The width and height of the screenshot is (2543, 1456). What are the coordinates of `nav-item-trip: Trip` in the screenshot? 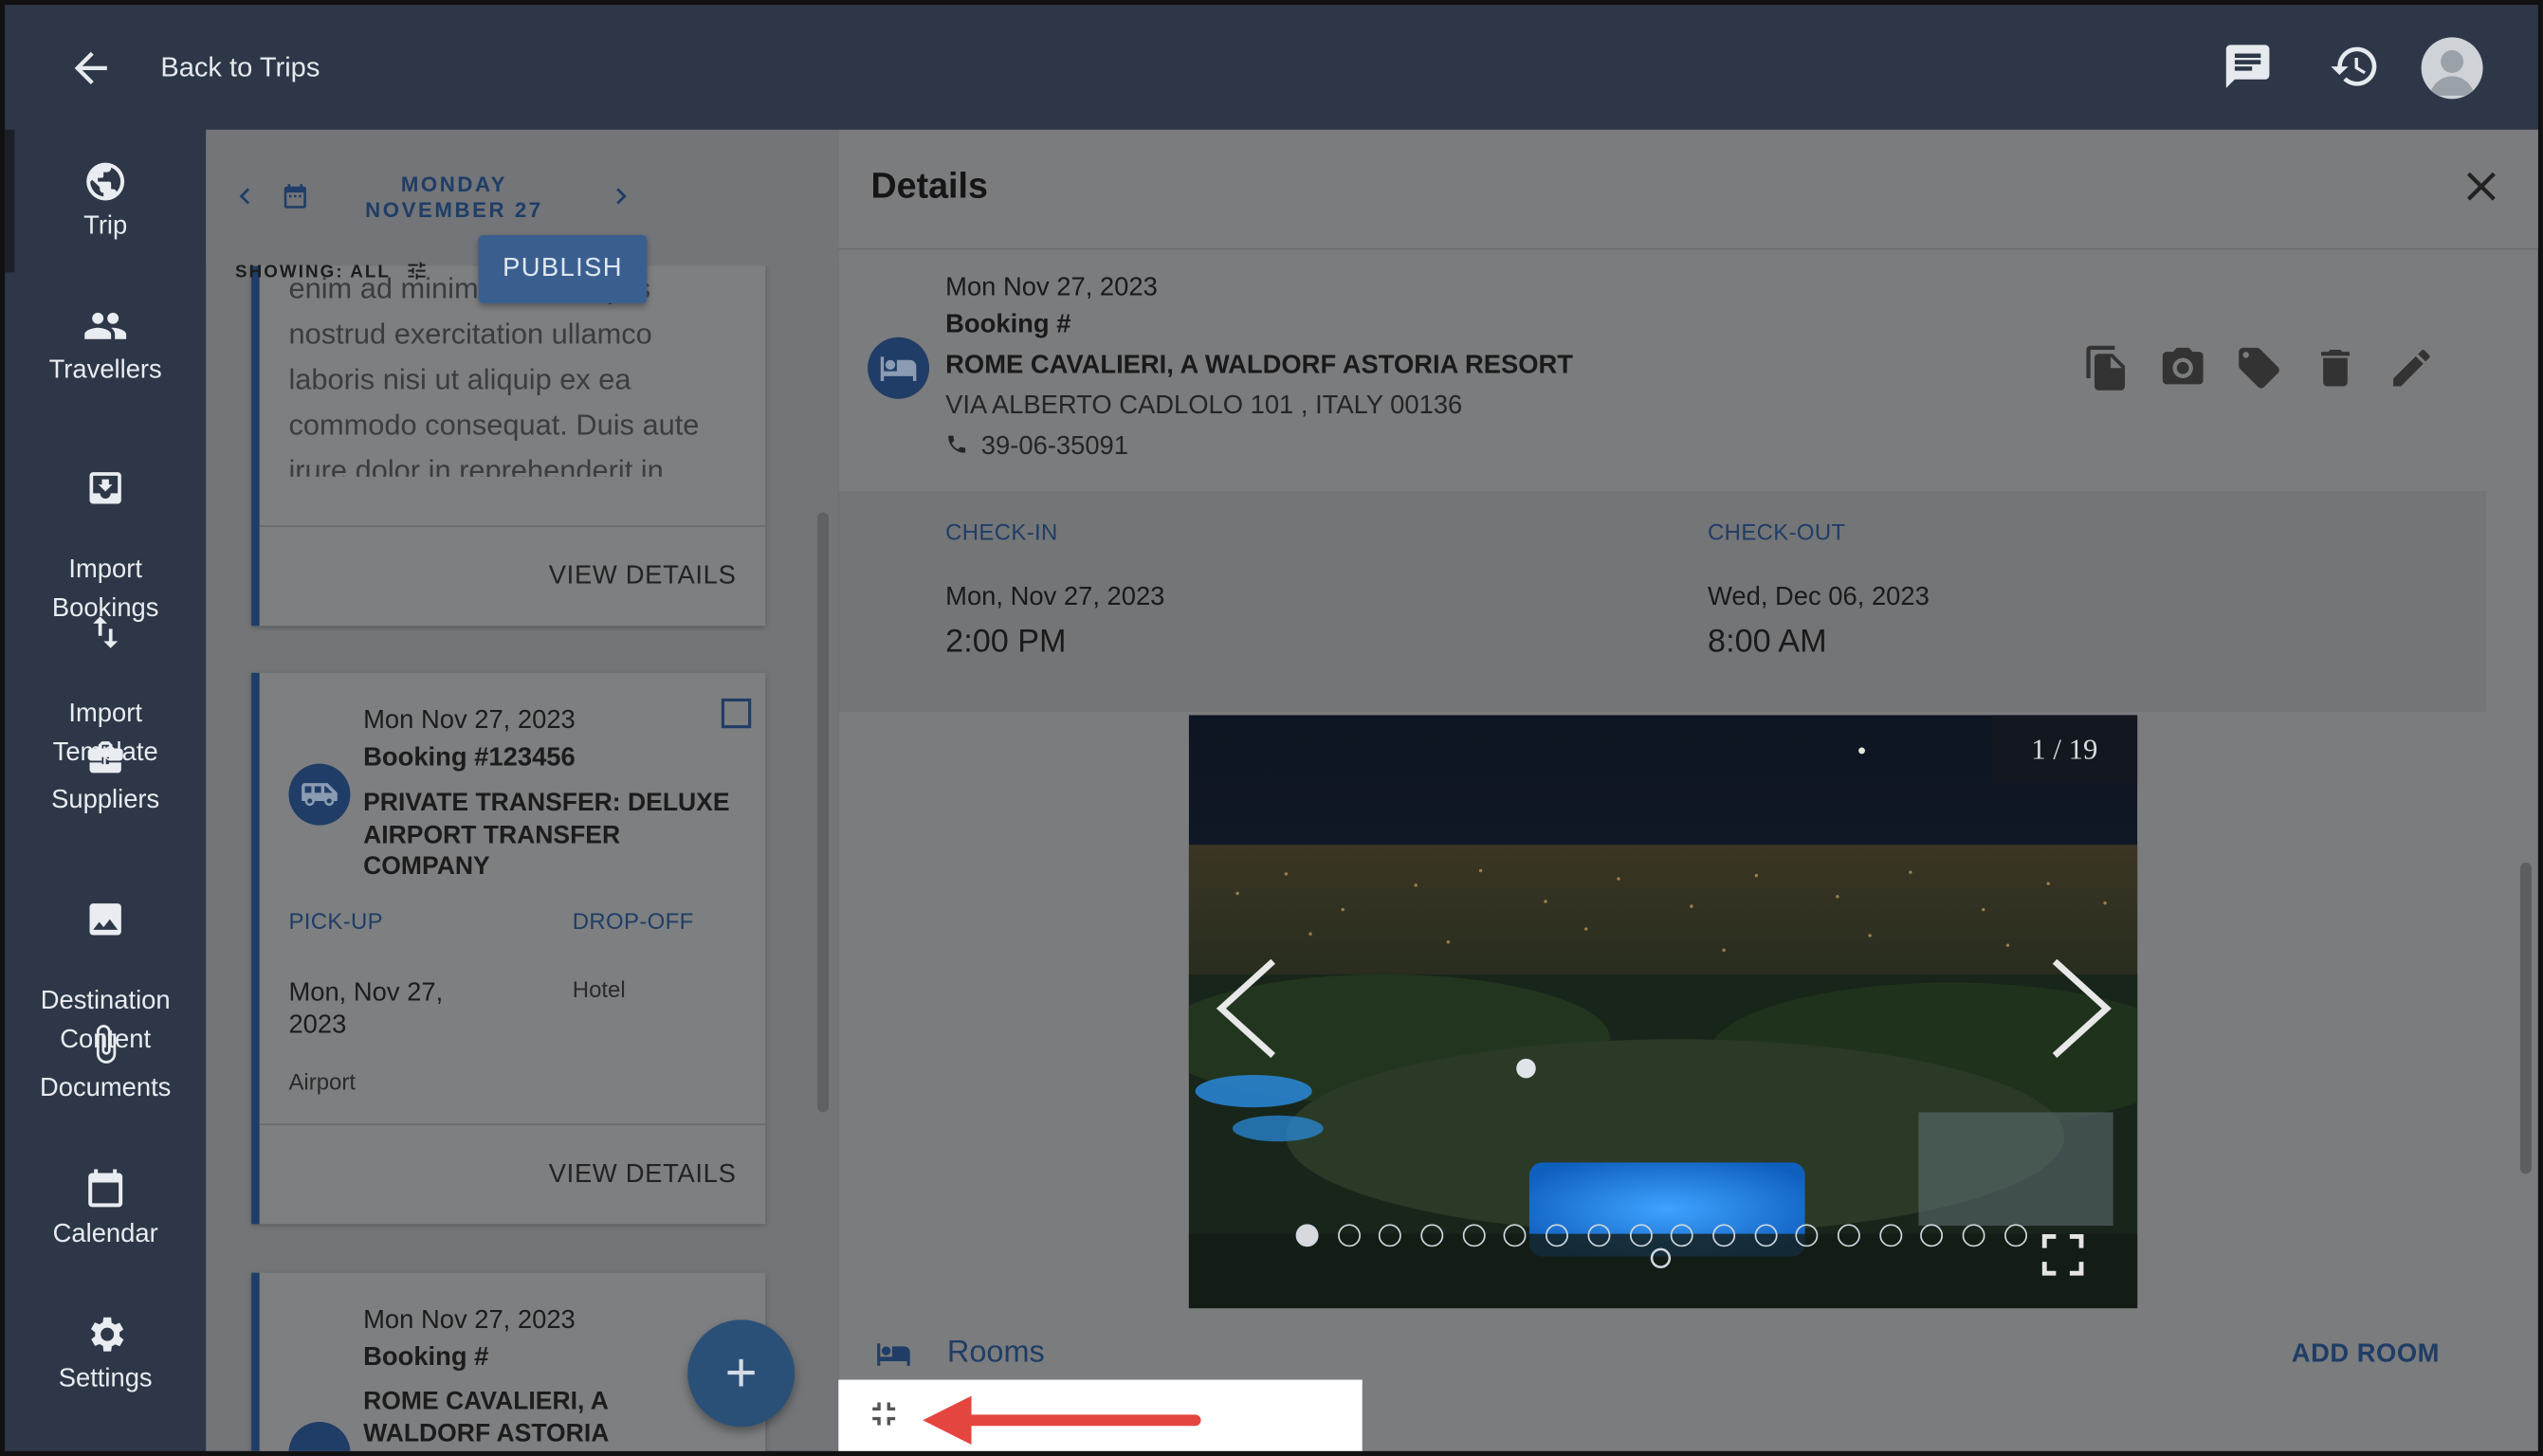 It's located at (105, 202).